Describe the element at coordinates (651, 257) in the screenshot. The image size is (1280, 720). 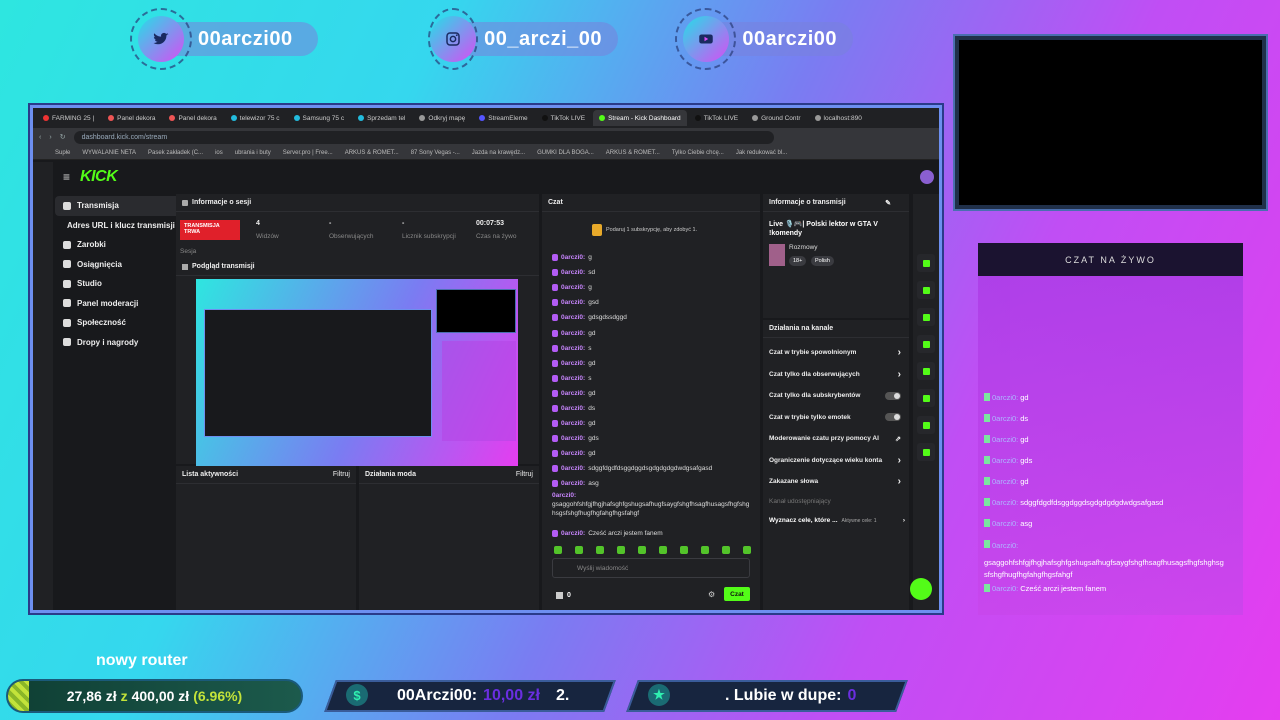
I see `chat-message: 0arczi0: g` at that location.